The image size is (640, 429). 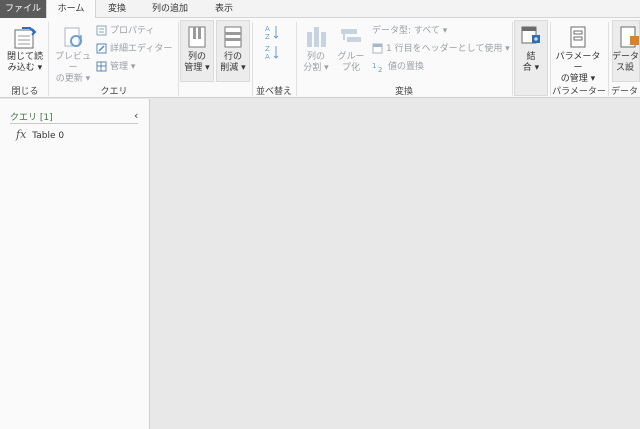 I want to click on manage-columns-label2: 管理 ▾, so click(x=197, y=68).